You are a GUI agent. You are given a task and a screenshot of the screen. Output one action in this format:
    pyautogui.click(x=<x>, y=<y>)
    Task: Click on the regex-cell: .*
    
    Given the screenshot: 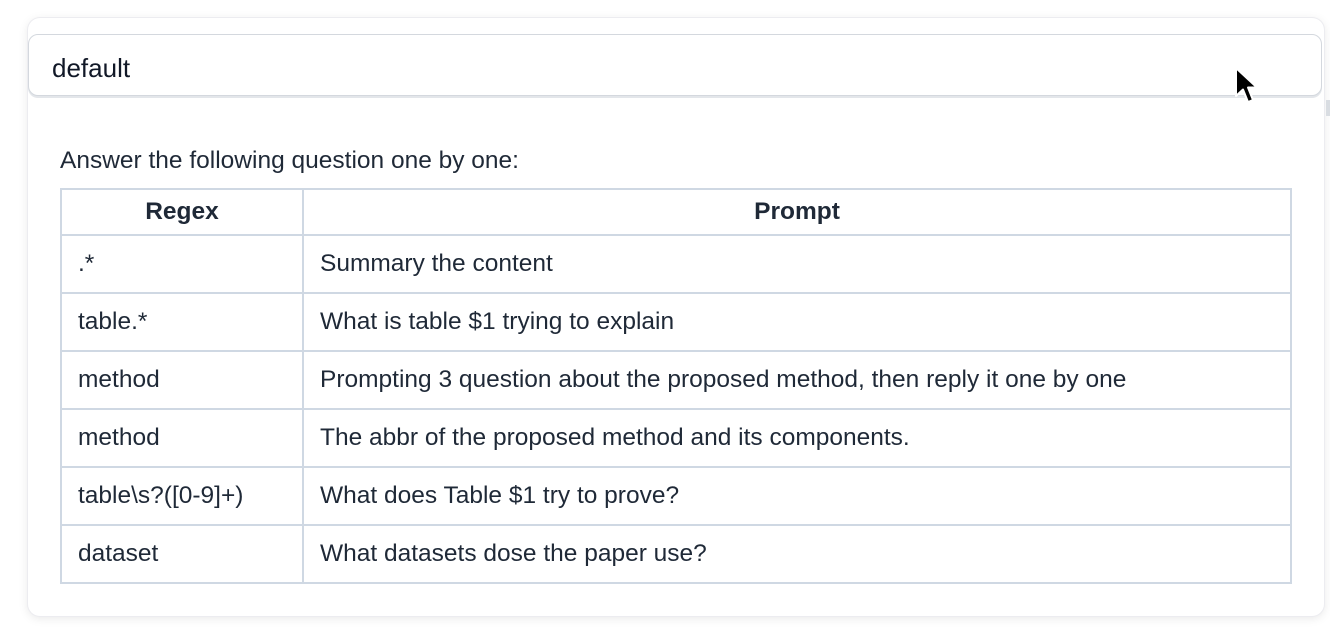 What is the action you would take?
    pyautogui.click(x=182, y=264)
    